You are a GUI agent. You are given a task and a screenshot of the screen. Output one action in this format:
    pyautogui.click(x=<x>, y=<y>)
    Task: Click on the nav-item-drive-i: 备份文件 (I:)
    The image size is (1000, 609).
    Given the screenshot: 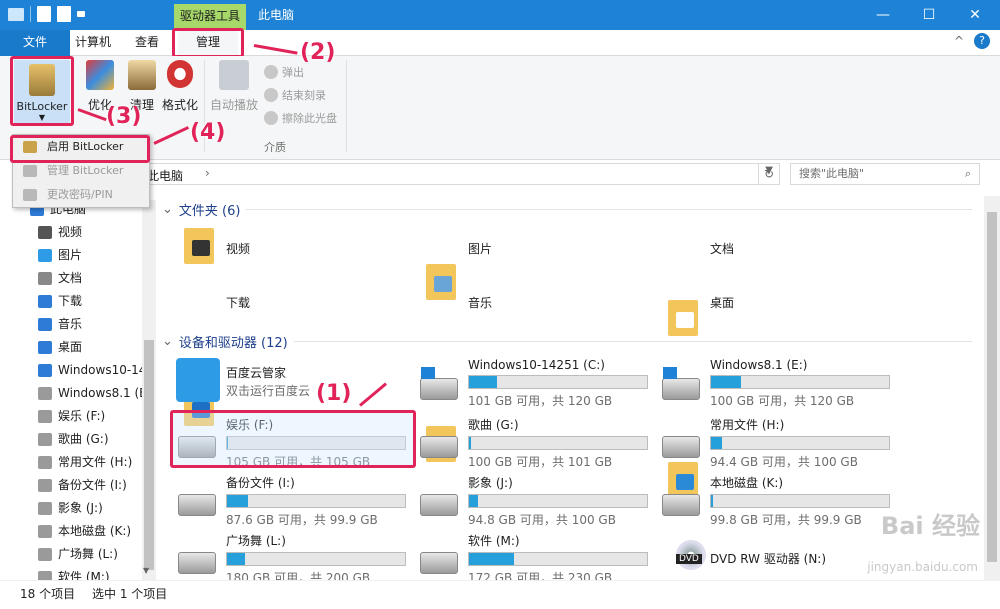 What is the action you would take?
    pyautogui.click(x=71, y=485)
    